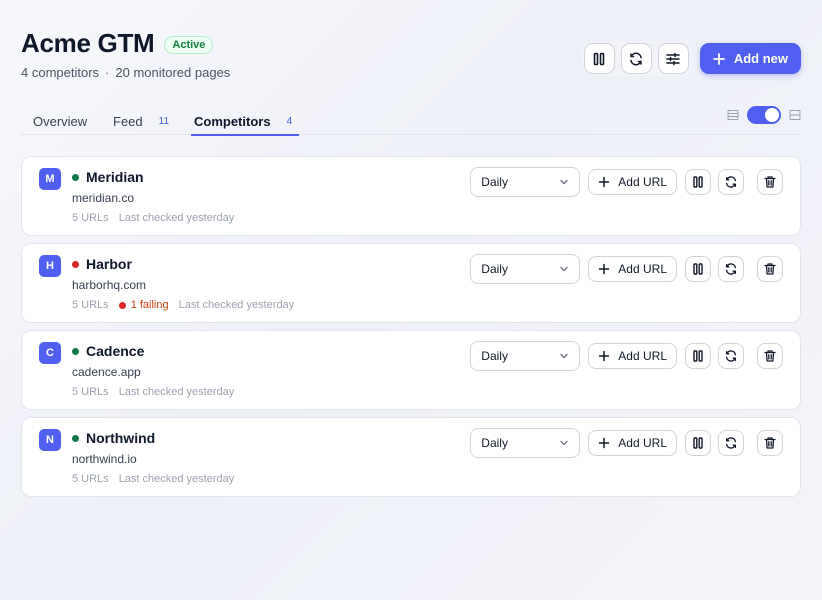  What do you see at coordinates (50, 353) in the screenshot?
I see `avatar: C` at bounding box center [50, 353].